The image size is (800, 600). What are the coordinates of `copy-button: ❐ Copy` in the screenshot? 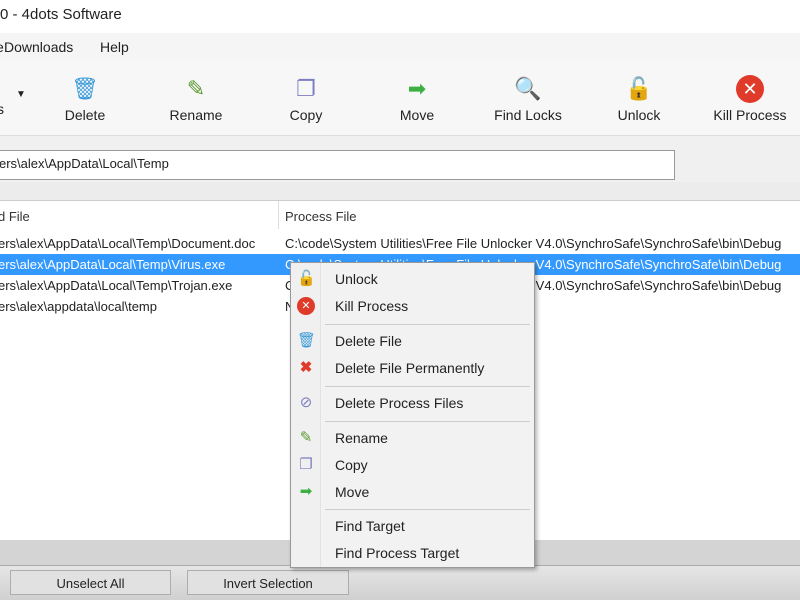 It's located at (306, 99).